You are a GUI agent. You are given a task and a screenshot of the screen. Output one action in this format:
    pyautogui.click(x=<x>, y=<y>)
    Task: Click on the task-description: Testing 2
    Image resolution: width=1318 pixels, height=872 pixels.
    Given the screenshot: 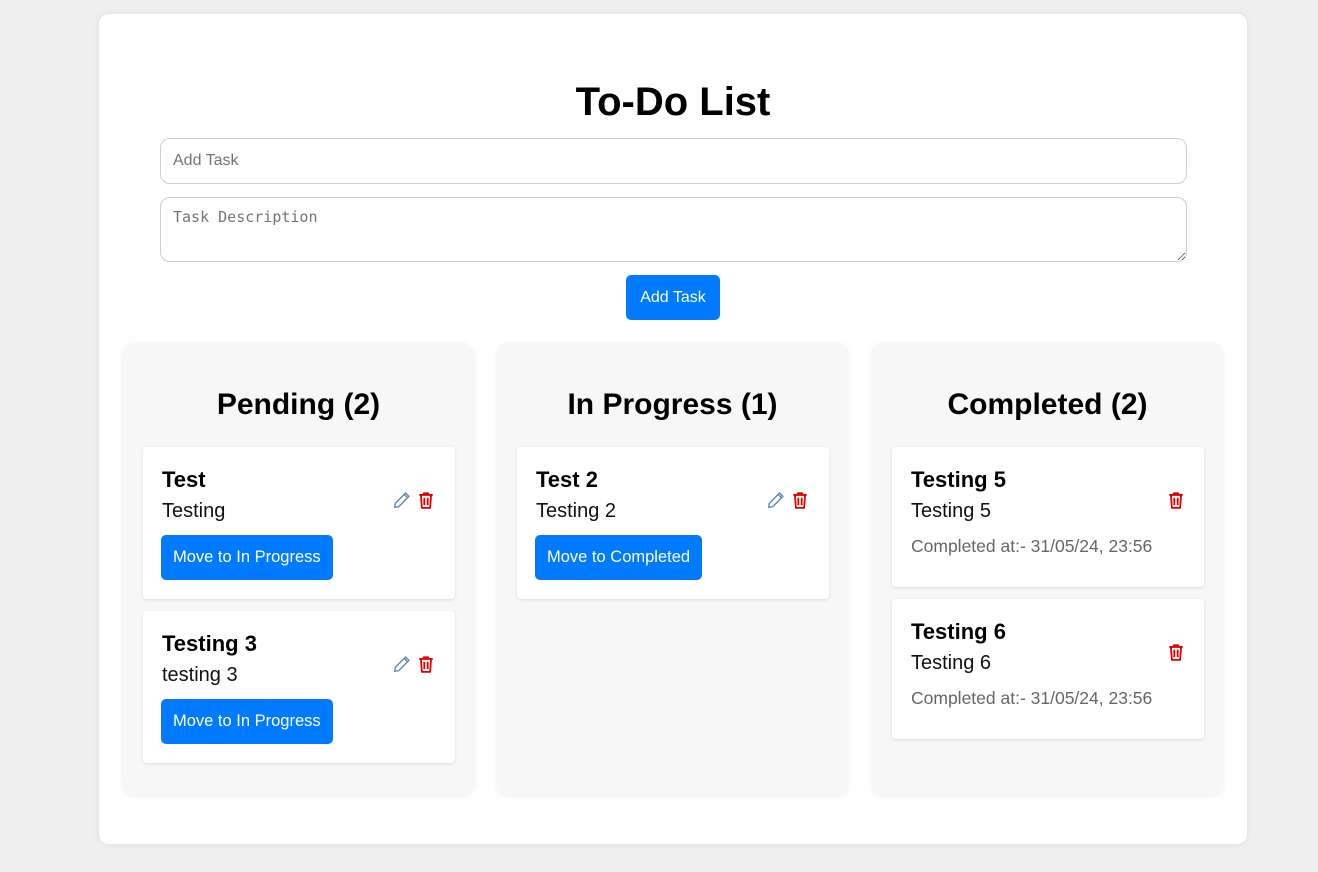 What is the action you would take?
    pyautogui.click(x=576, y=511)
    